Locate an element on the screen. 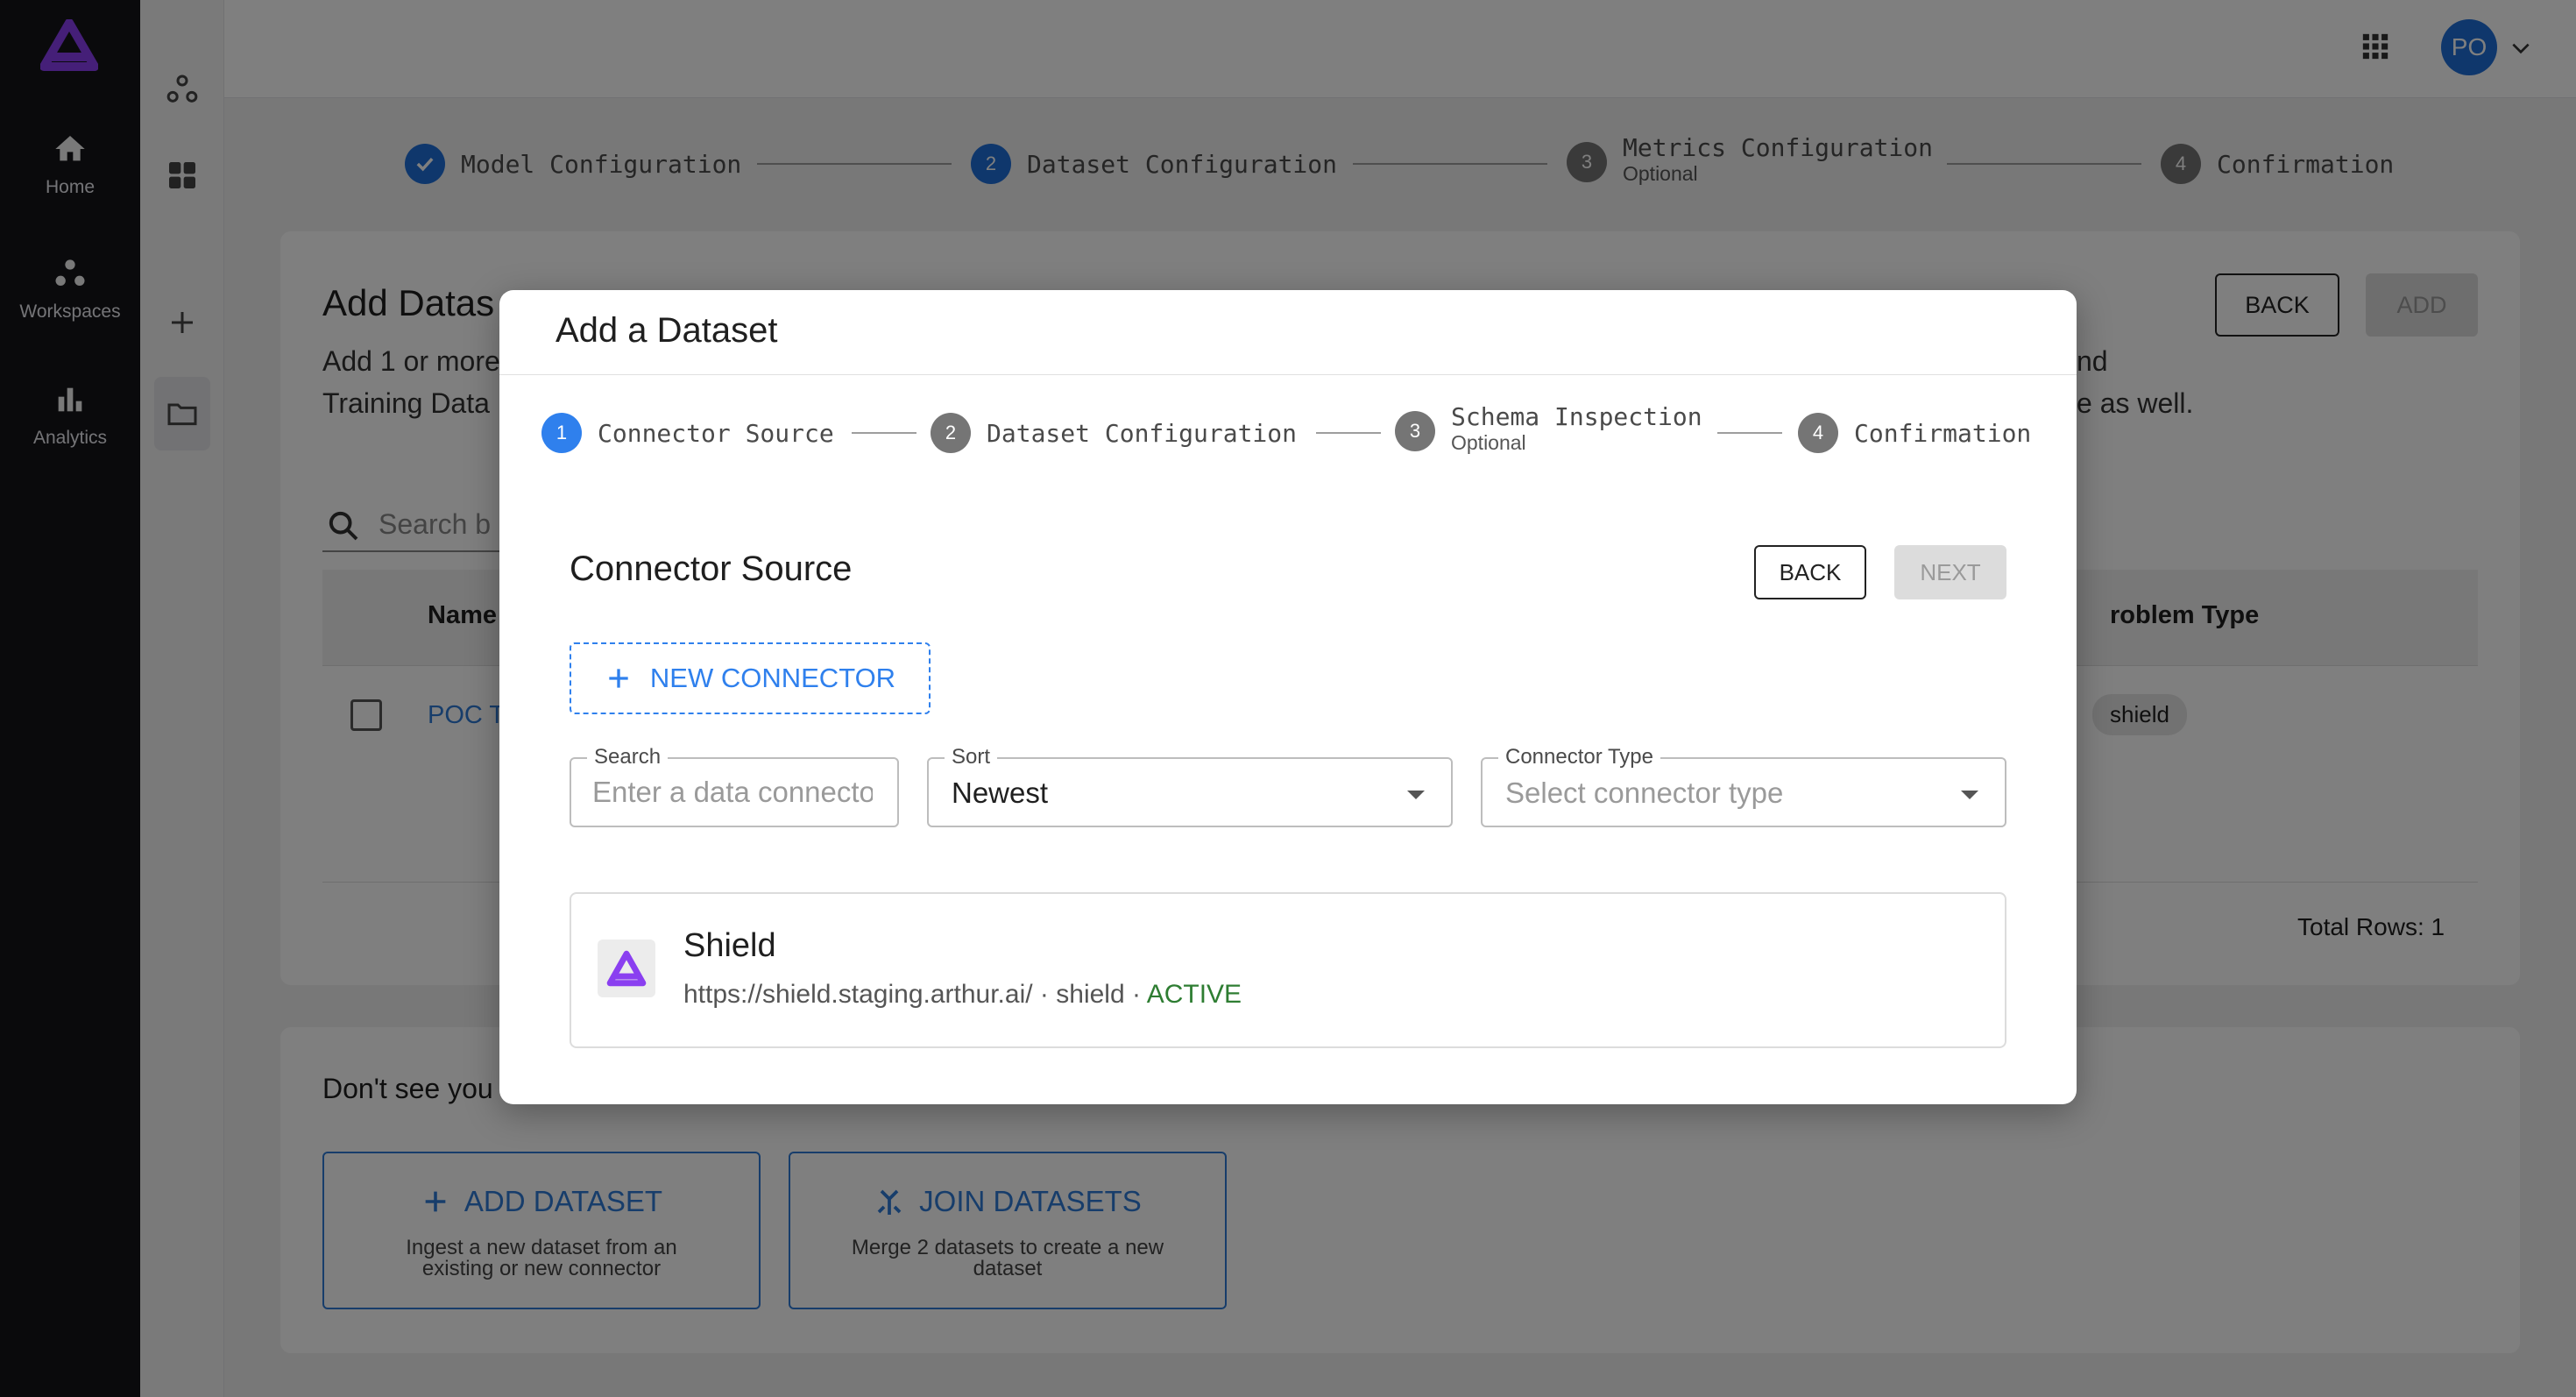 This screenshot has height=1397, width=2576. section-title: Connector Source is located at coordinates (711, 569).